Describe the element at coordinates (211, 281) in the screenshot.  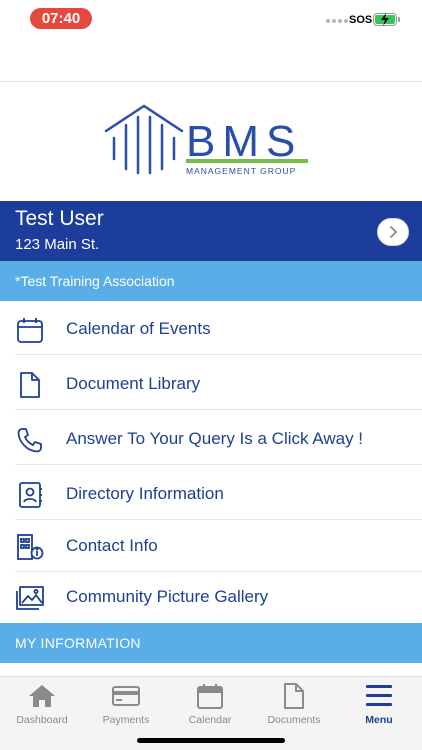
I see `association-bar: *Test Training Association` at that location.